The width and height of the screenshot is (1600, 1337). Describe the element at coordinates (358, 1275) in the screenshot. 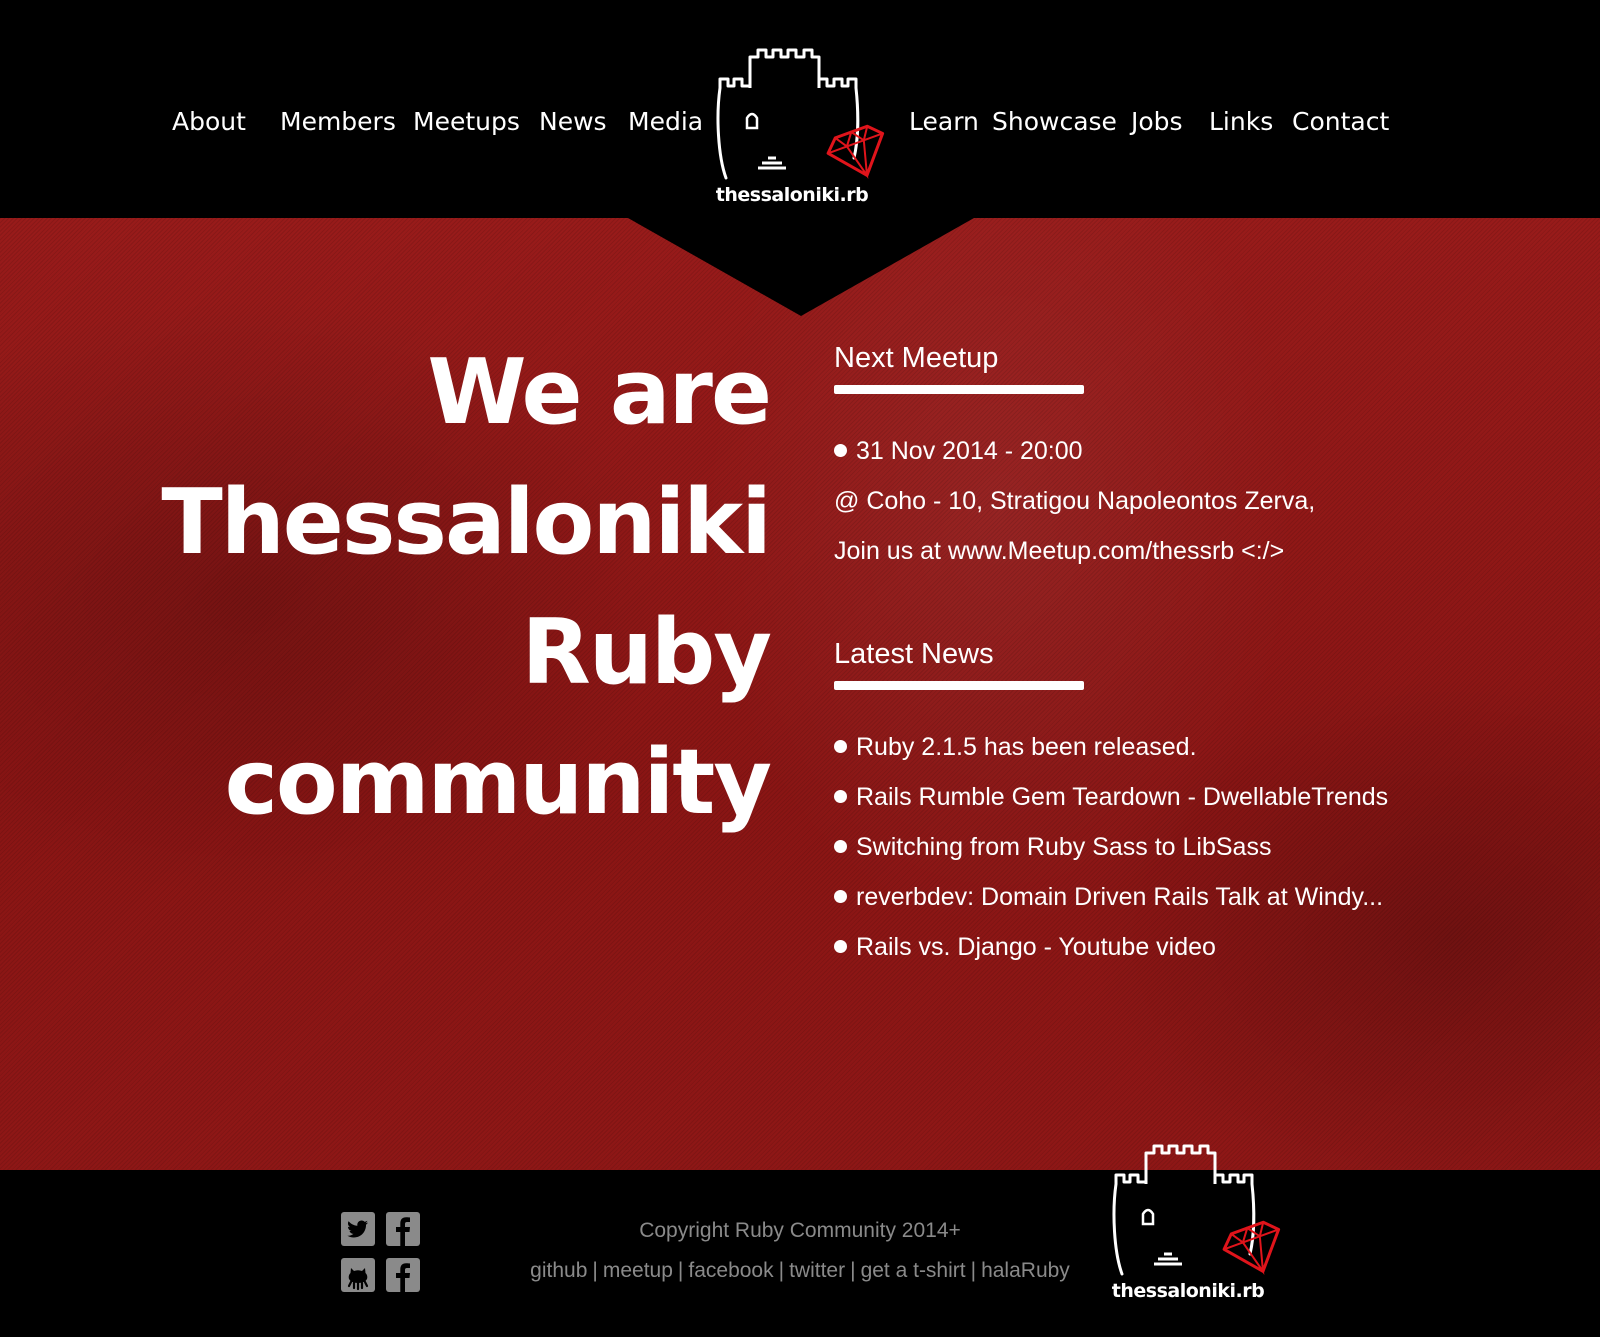

I see `github-icon` at that location.